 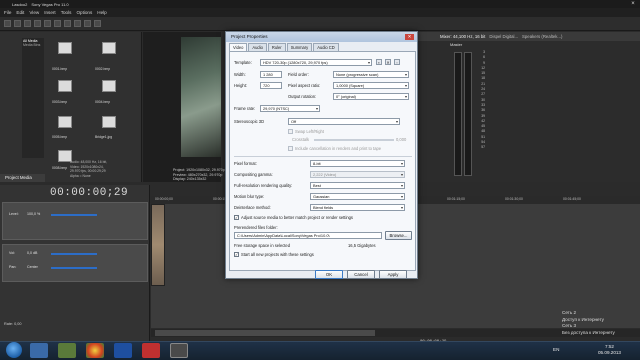 What do you see at coordinates (14, 350) in the screenshot?
I see `start-button` at bounding box center [14, 350].